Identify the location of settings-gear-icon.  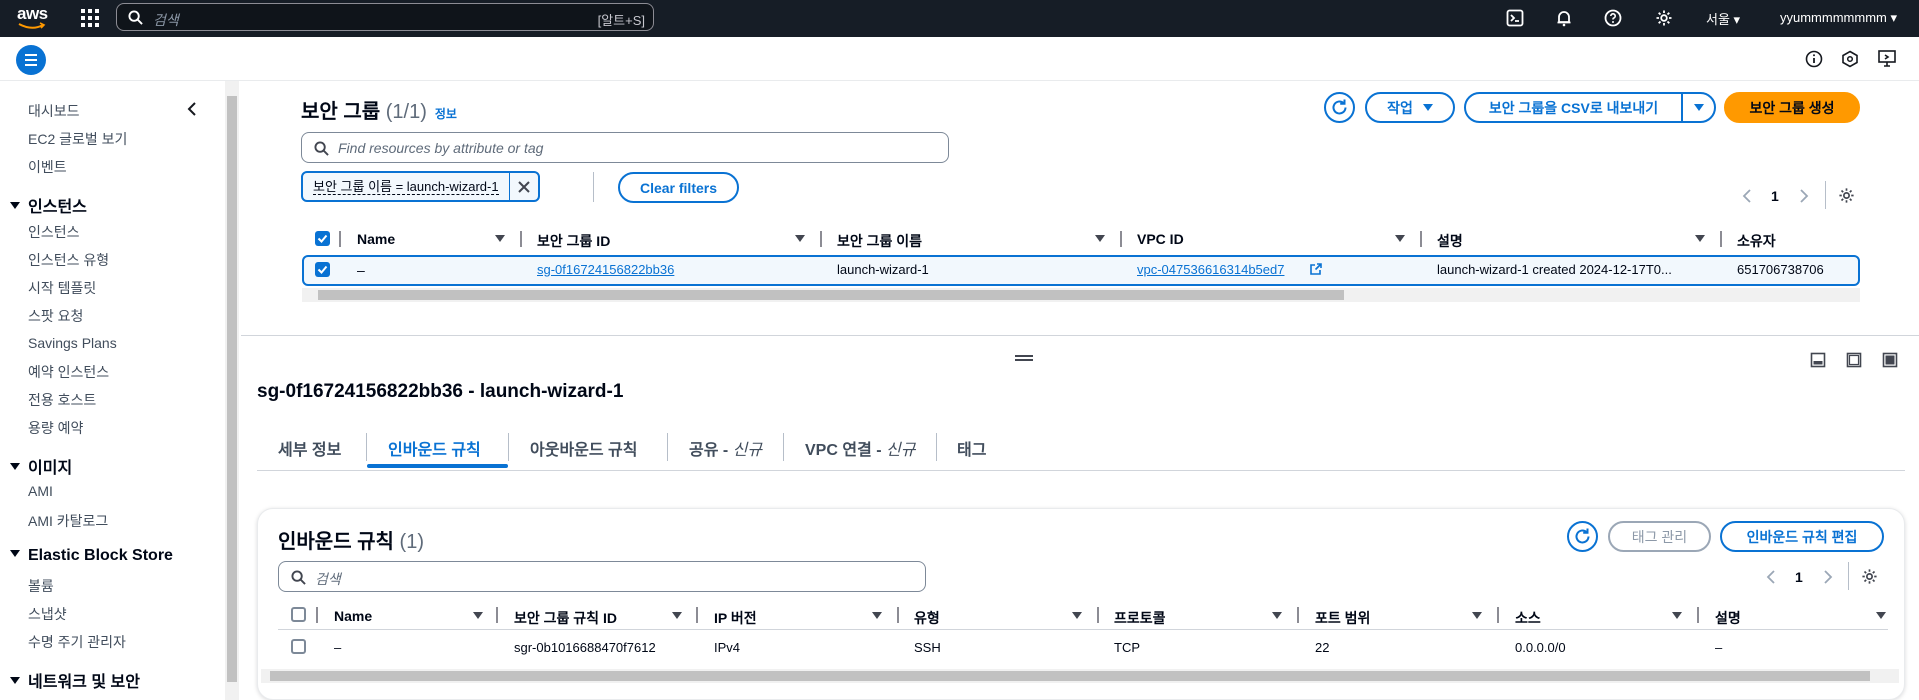
(1664, 18).